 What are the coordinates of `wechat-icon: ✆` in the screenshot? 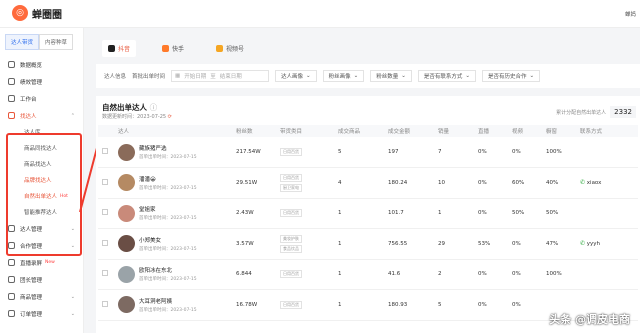 It's located at (583, 244).